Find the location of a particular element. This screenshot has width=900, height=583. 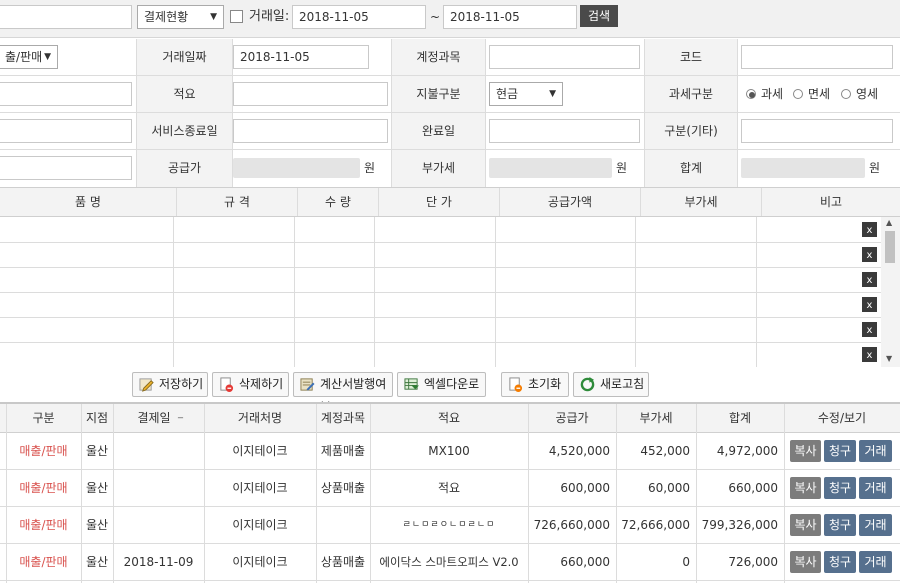

status-select: 결제현황 ▼ is located at coordinates (180, 17).